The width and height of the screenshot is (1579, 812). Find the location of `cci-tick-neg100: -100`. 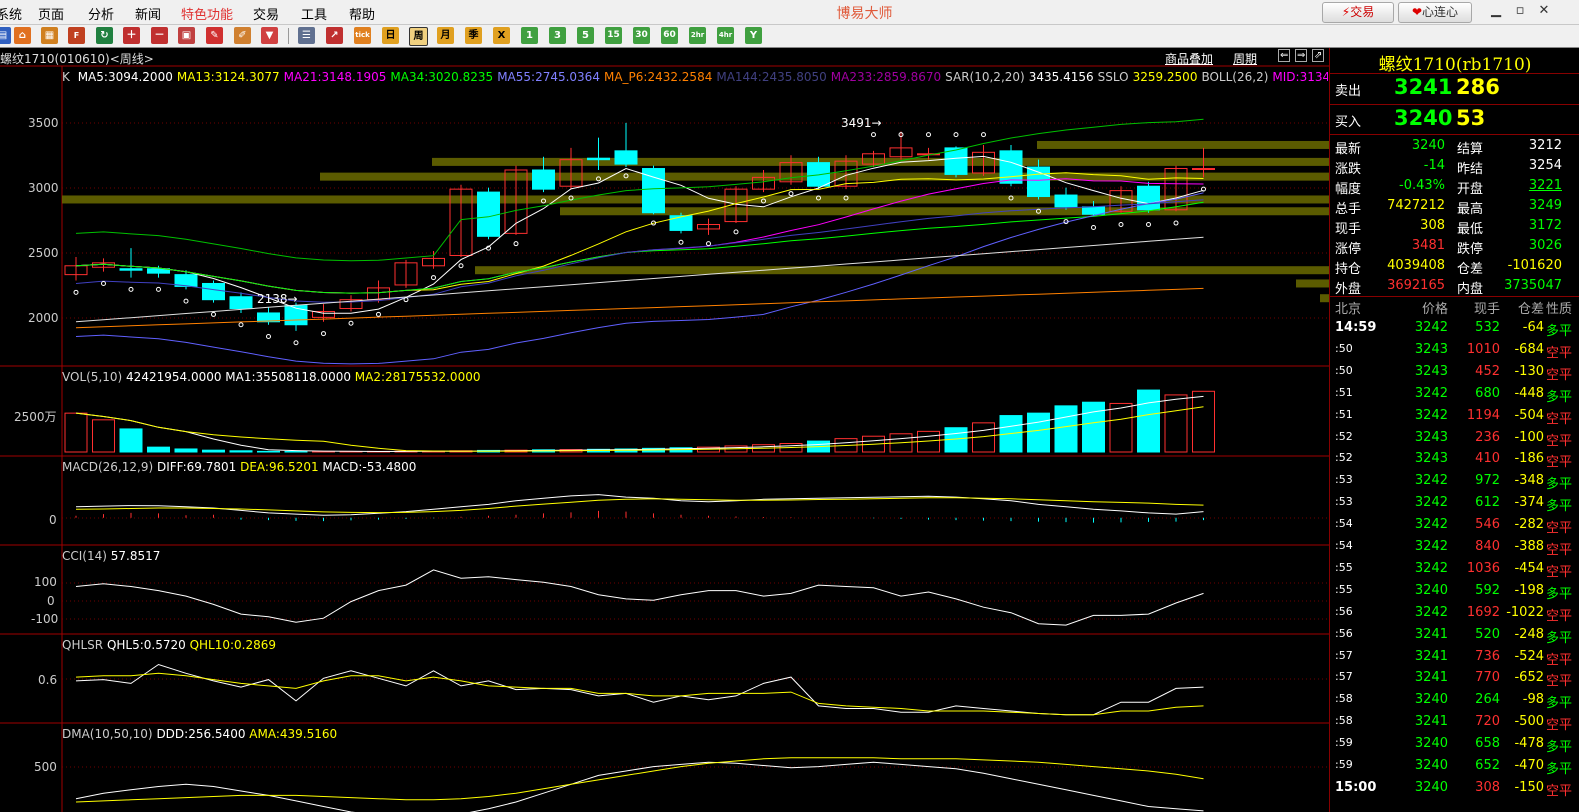

cci-tick-neg100: -100 is located at coordinates (45, 619).